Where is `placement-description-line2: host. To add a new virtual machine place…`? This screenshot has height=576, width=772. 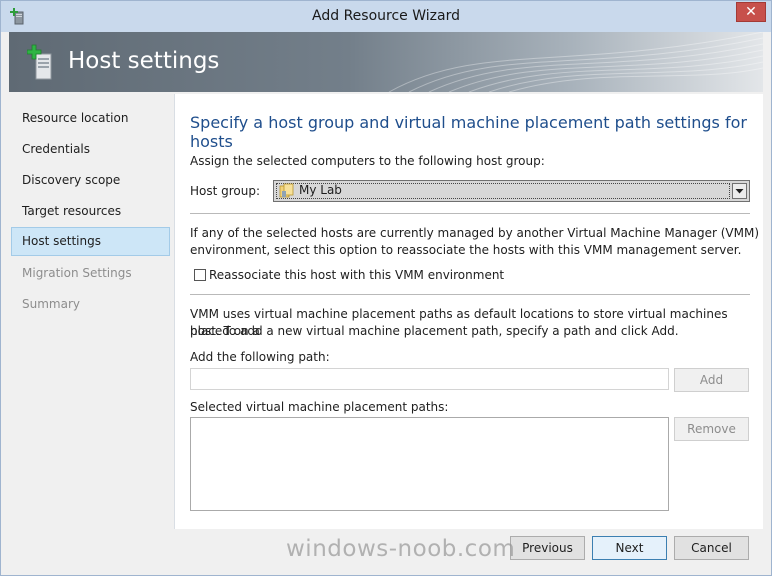
placement-description-line2: host. To add a new virtual machine place… is located at coordinates (434, 331).